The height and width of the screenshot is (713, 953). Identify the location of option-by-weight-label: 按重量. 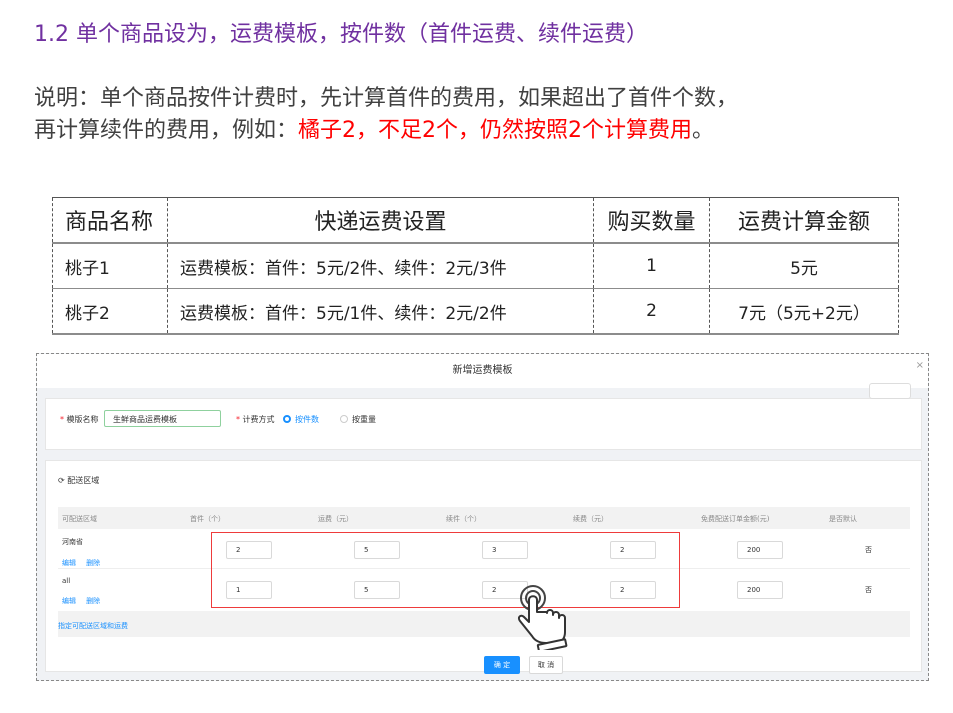
(364, 419).